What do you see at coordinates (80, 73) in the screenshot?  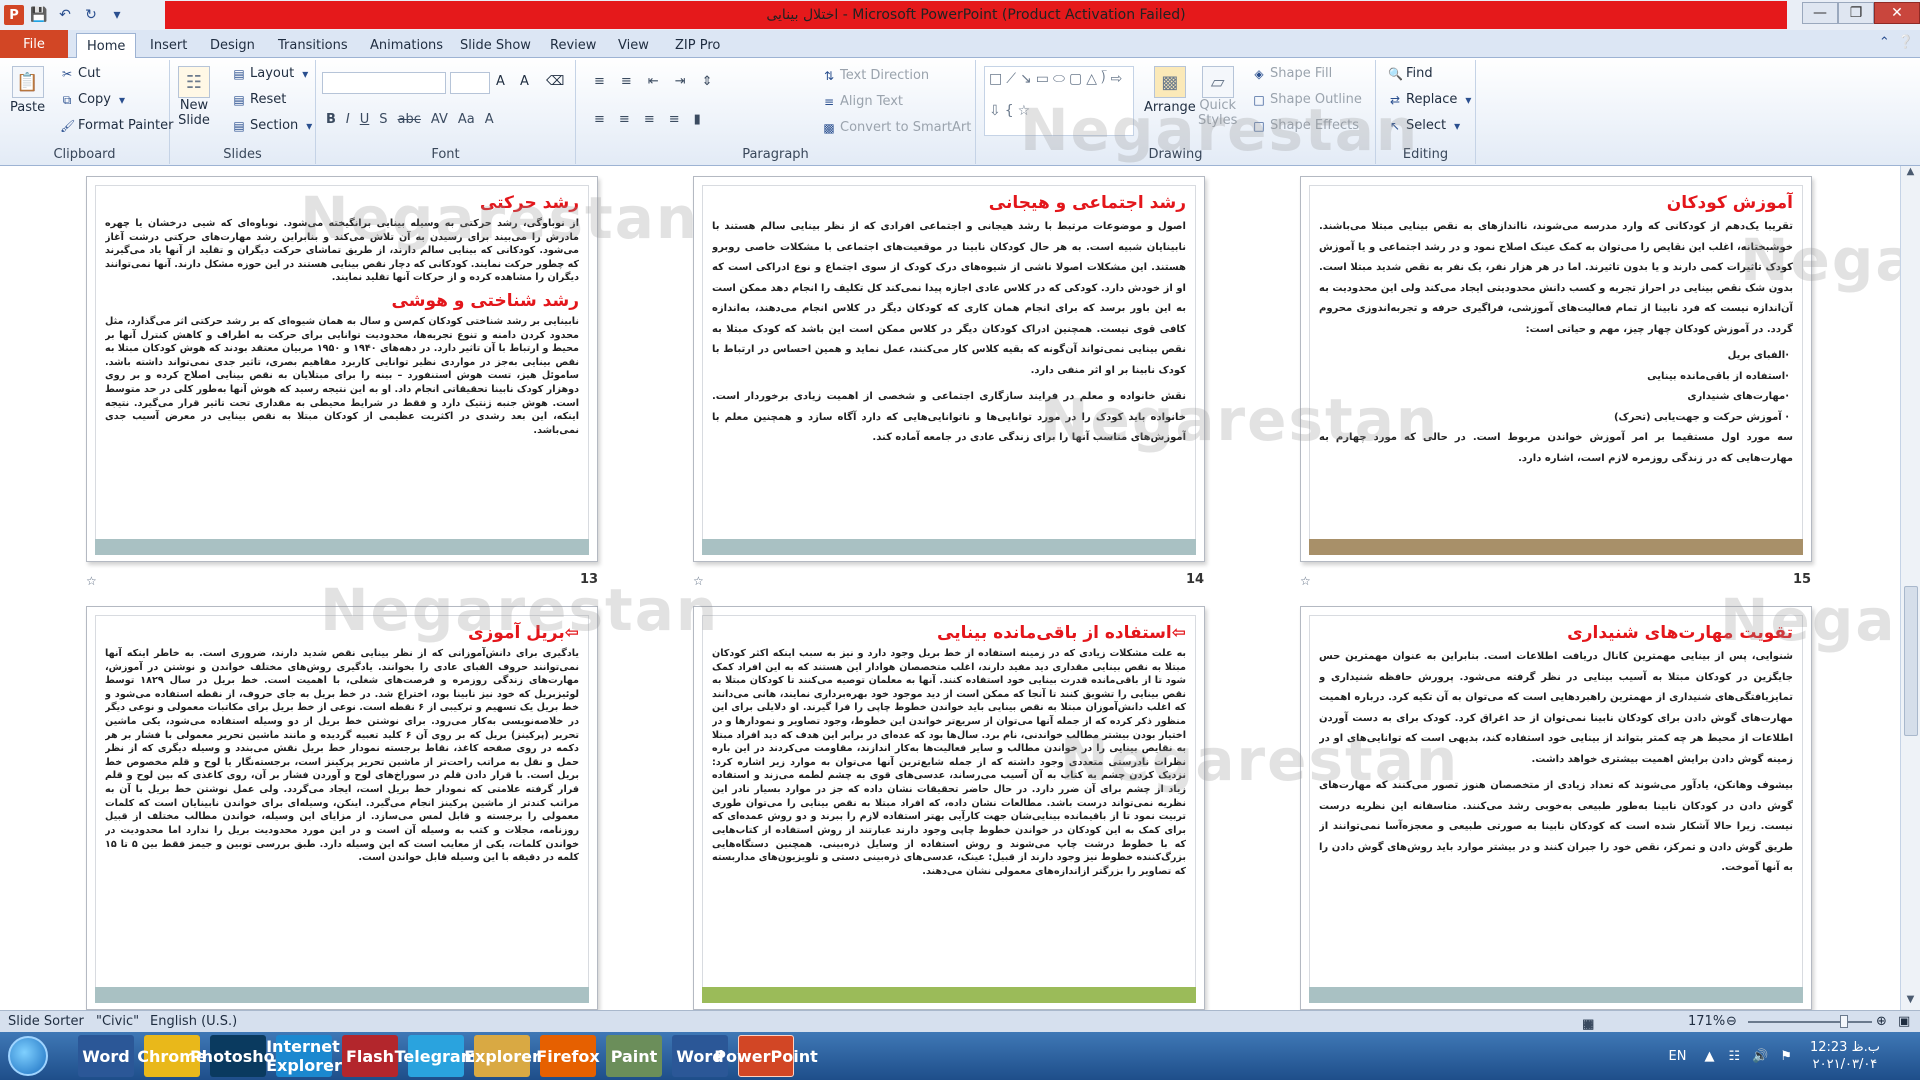 I see `cut-button: ✂ Cut` at bounding box center [80, 73].